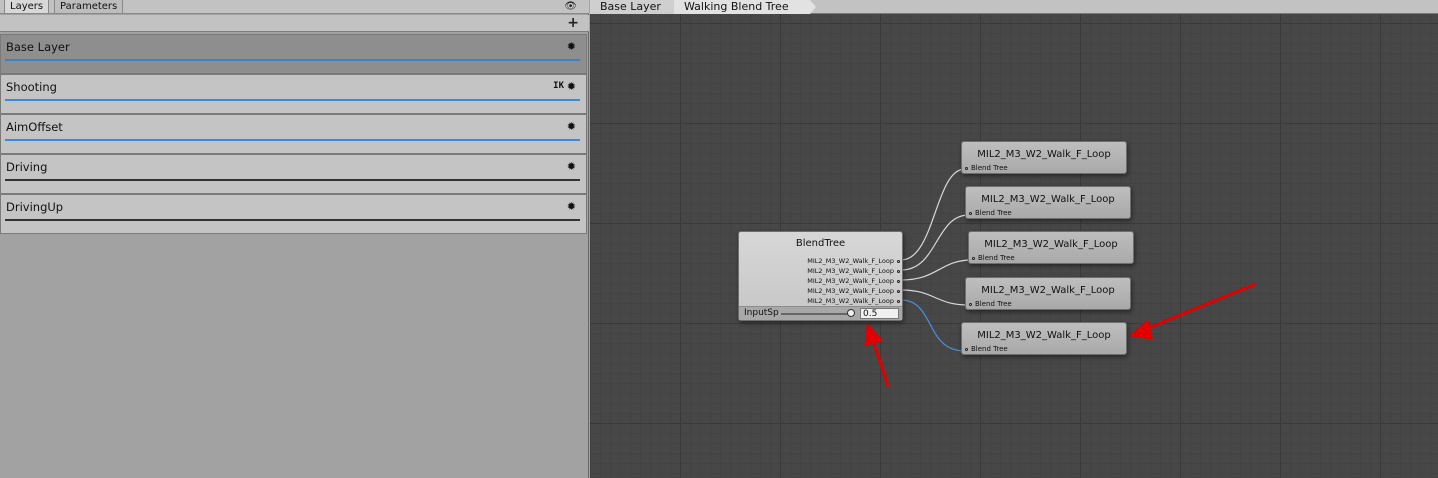 Image resolution: width=1438 pixels, height=478 pixels. Describe the element at coordinates (38, 47) in the screenshot. I see `layer-name: Base Layer` at that location.